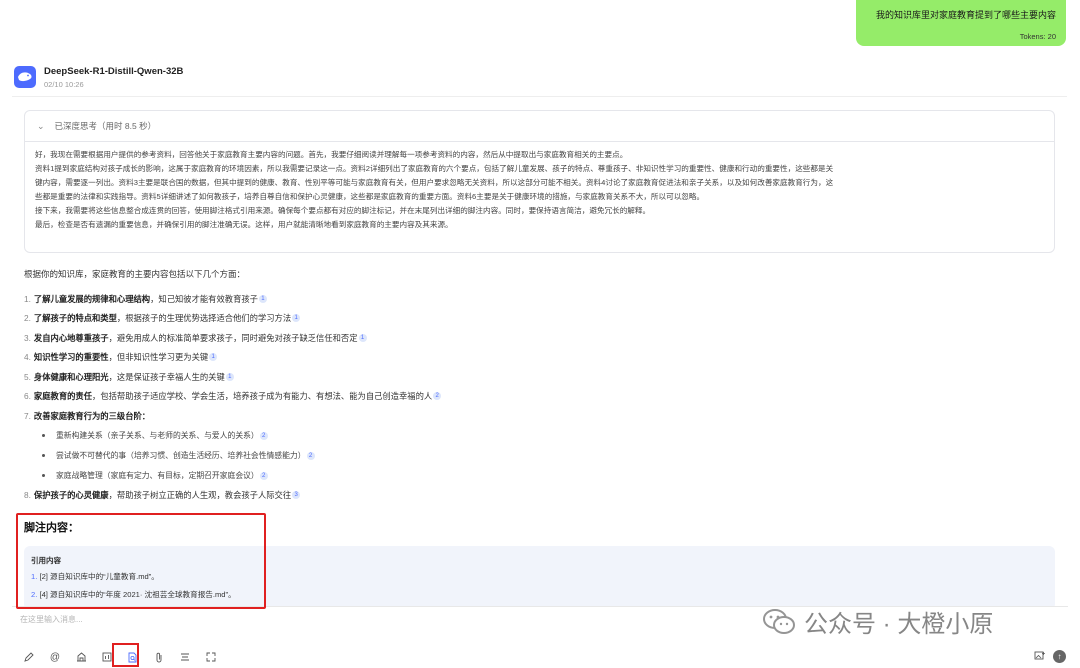 This screenshot has width=1080, height=668. Describe the element at coordinates (200, 495) in the screenshot. I see `point-text: ，帮助孩子树立正确的人生观，教会孩子人际交往` at that location.